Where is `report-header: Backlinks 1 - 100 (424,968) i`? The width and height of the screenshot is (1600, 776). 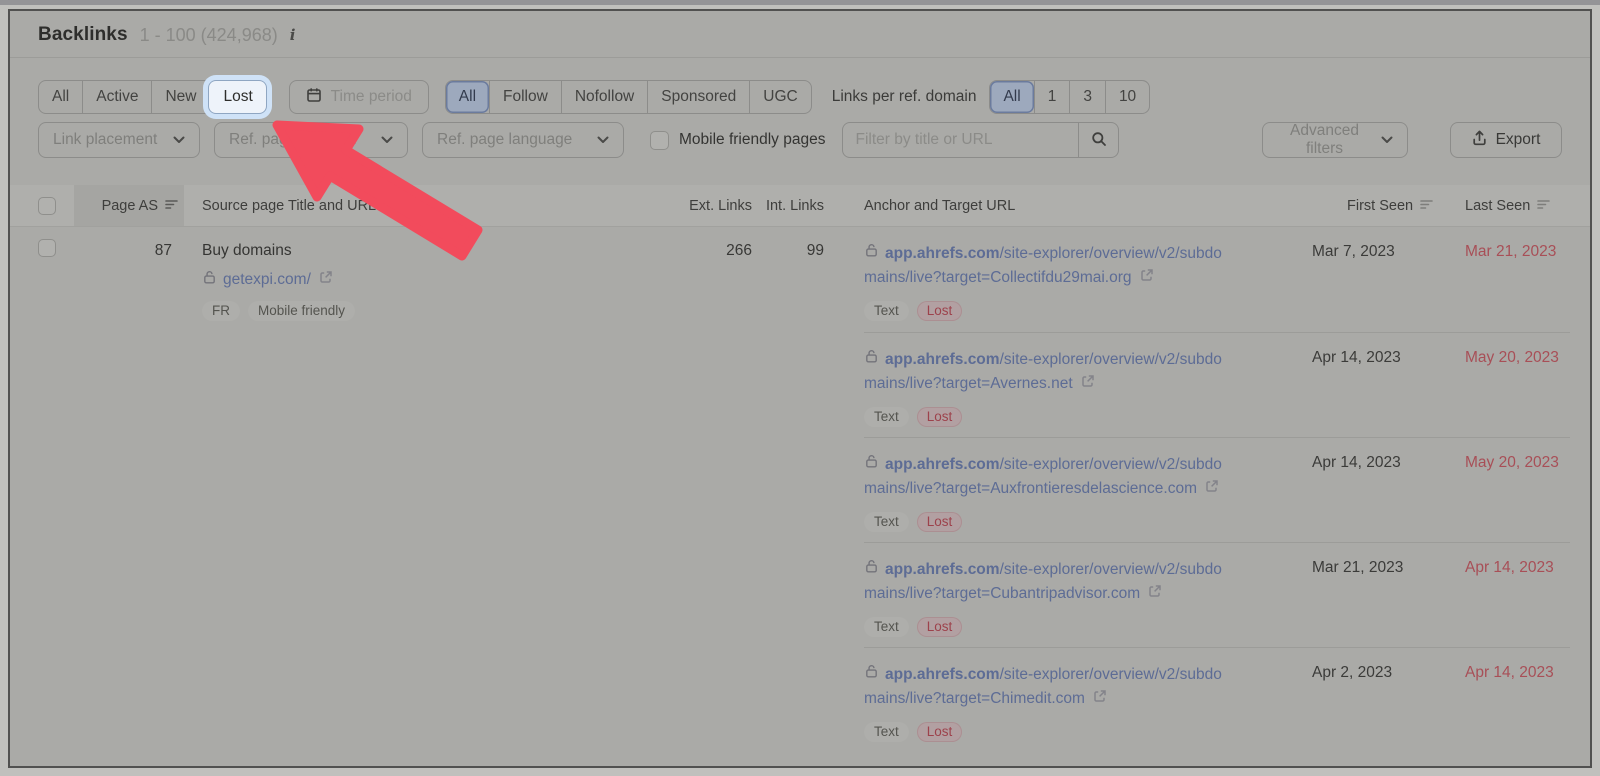
report-header: Backlinks 1 - 100 (424,968) i is located at coordinates (800, 34).